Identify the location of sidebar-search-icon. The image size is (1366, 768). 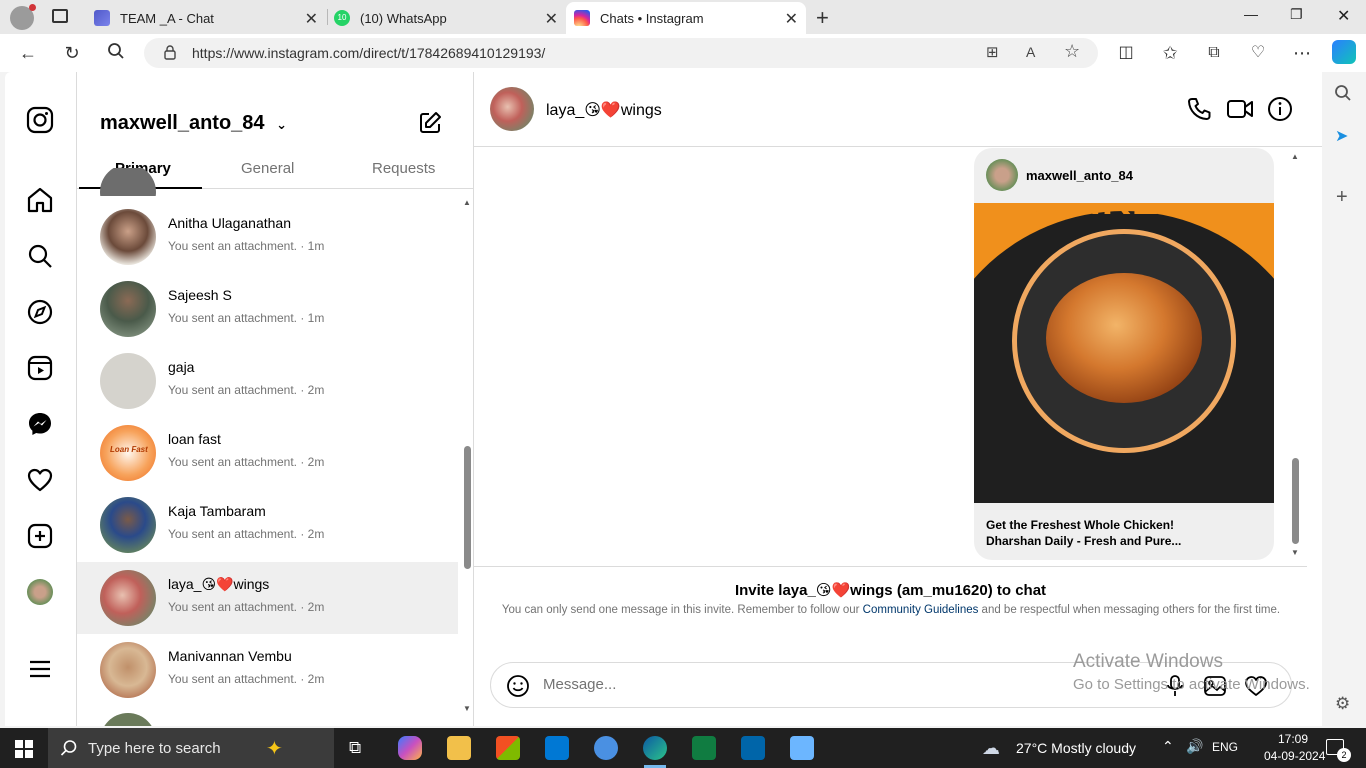
(1343, 95).